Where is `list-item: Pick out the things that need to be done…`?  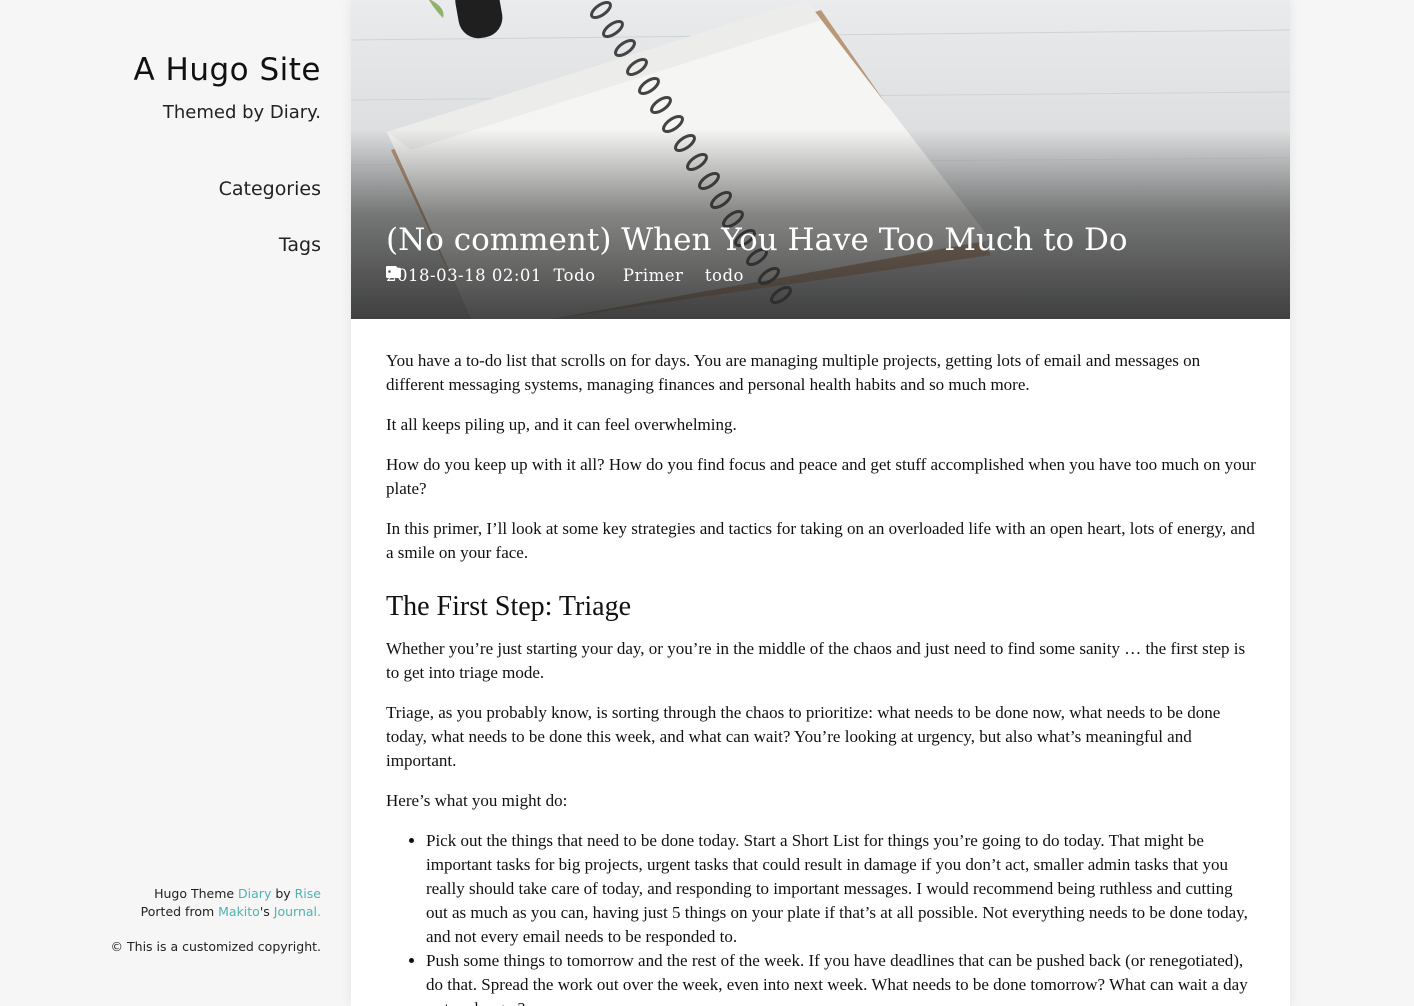
list-item: Pick out the things that need to be done… is located at coordinates (842, 889).